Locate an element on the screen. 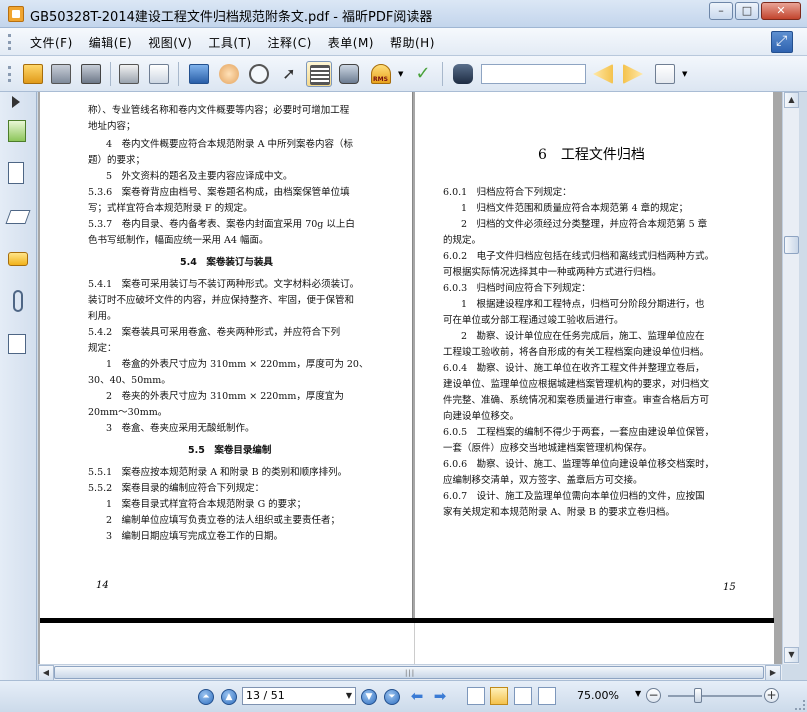  search-button is located at coordinates (463, 74).